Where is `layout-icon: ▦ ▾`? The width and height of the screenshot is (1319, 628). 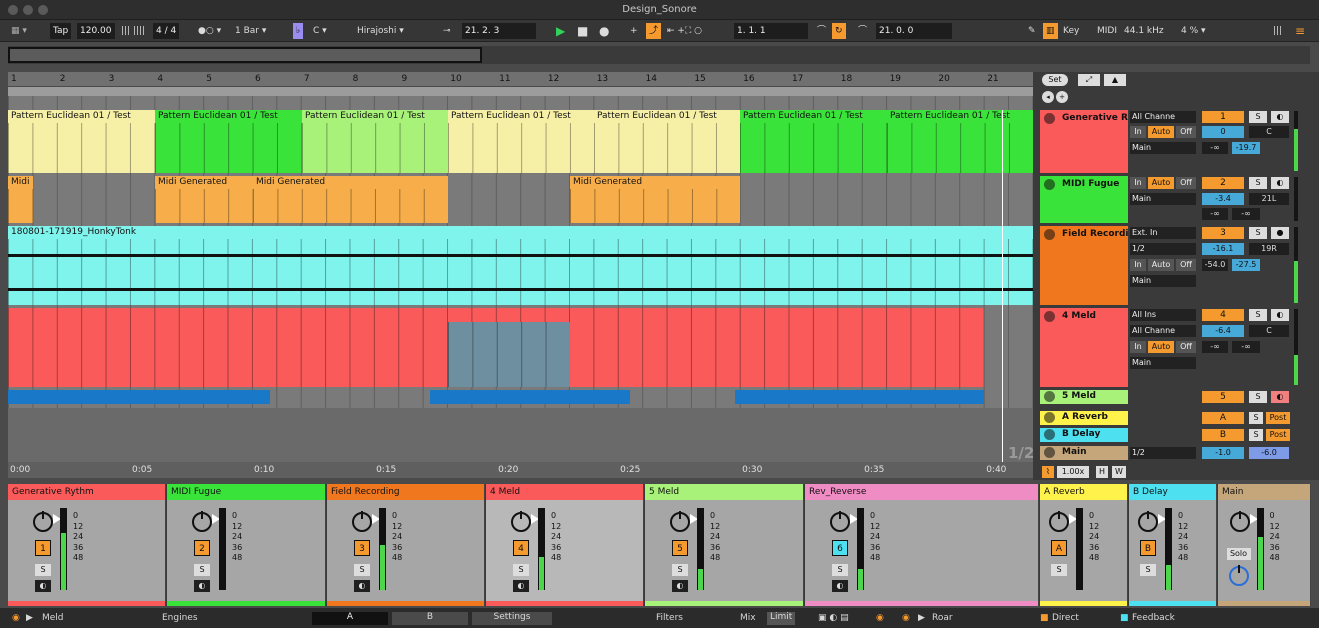 layout-icon: ▦ ▾ is located at coordinates (19, 31).